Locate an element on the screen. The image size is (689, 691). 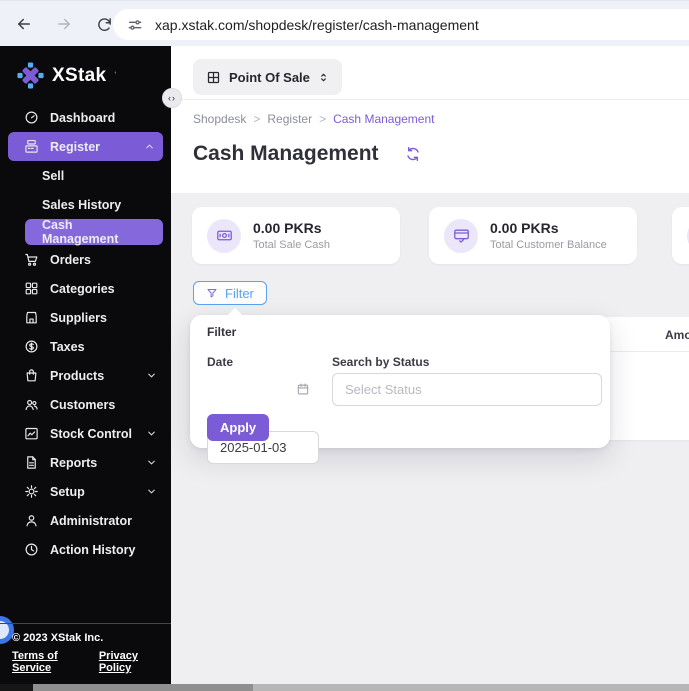
sidebar-item-sales-history: Sales History is located at coordinates (85, 204).